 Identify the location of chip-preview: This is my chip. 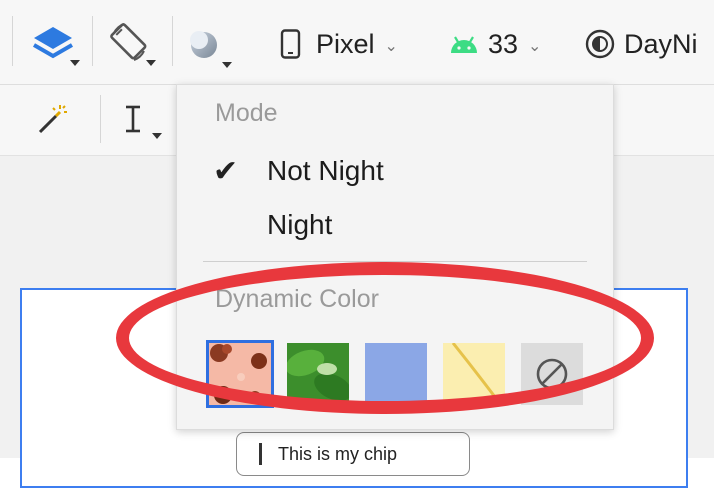
(353, 454).